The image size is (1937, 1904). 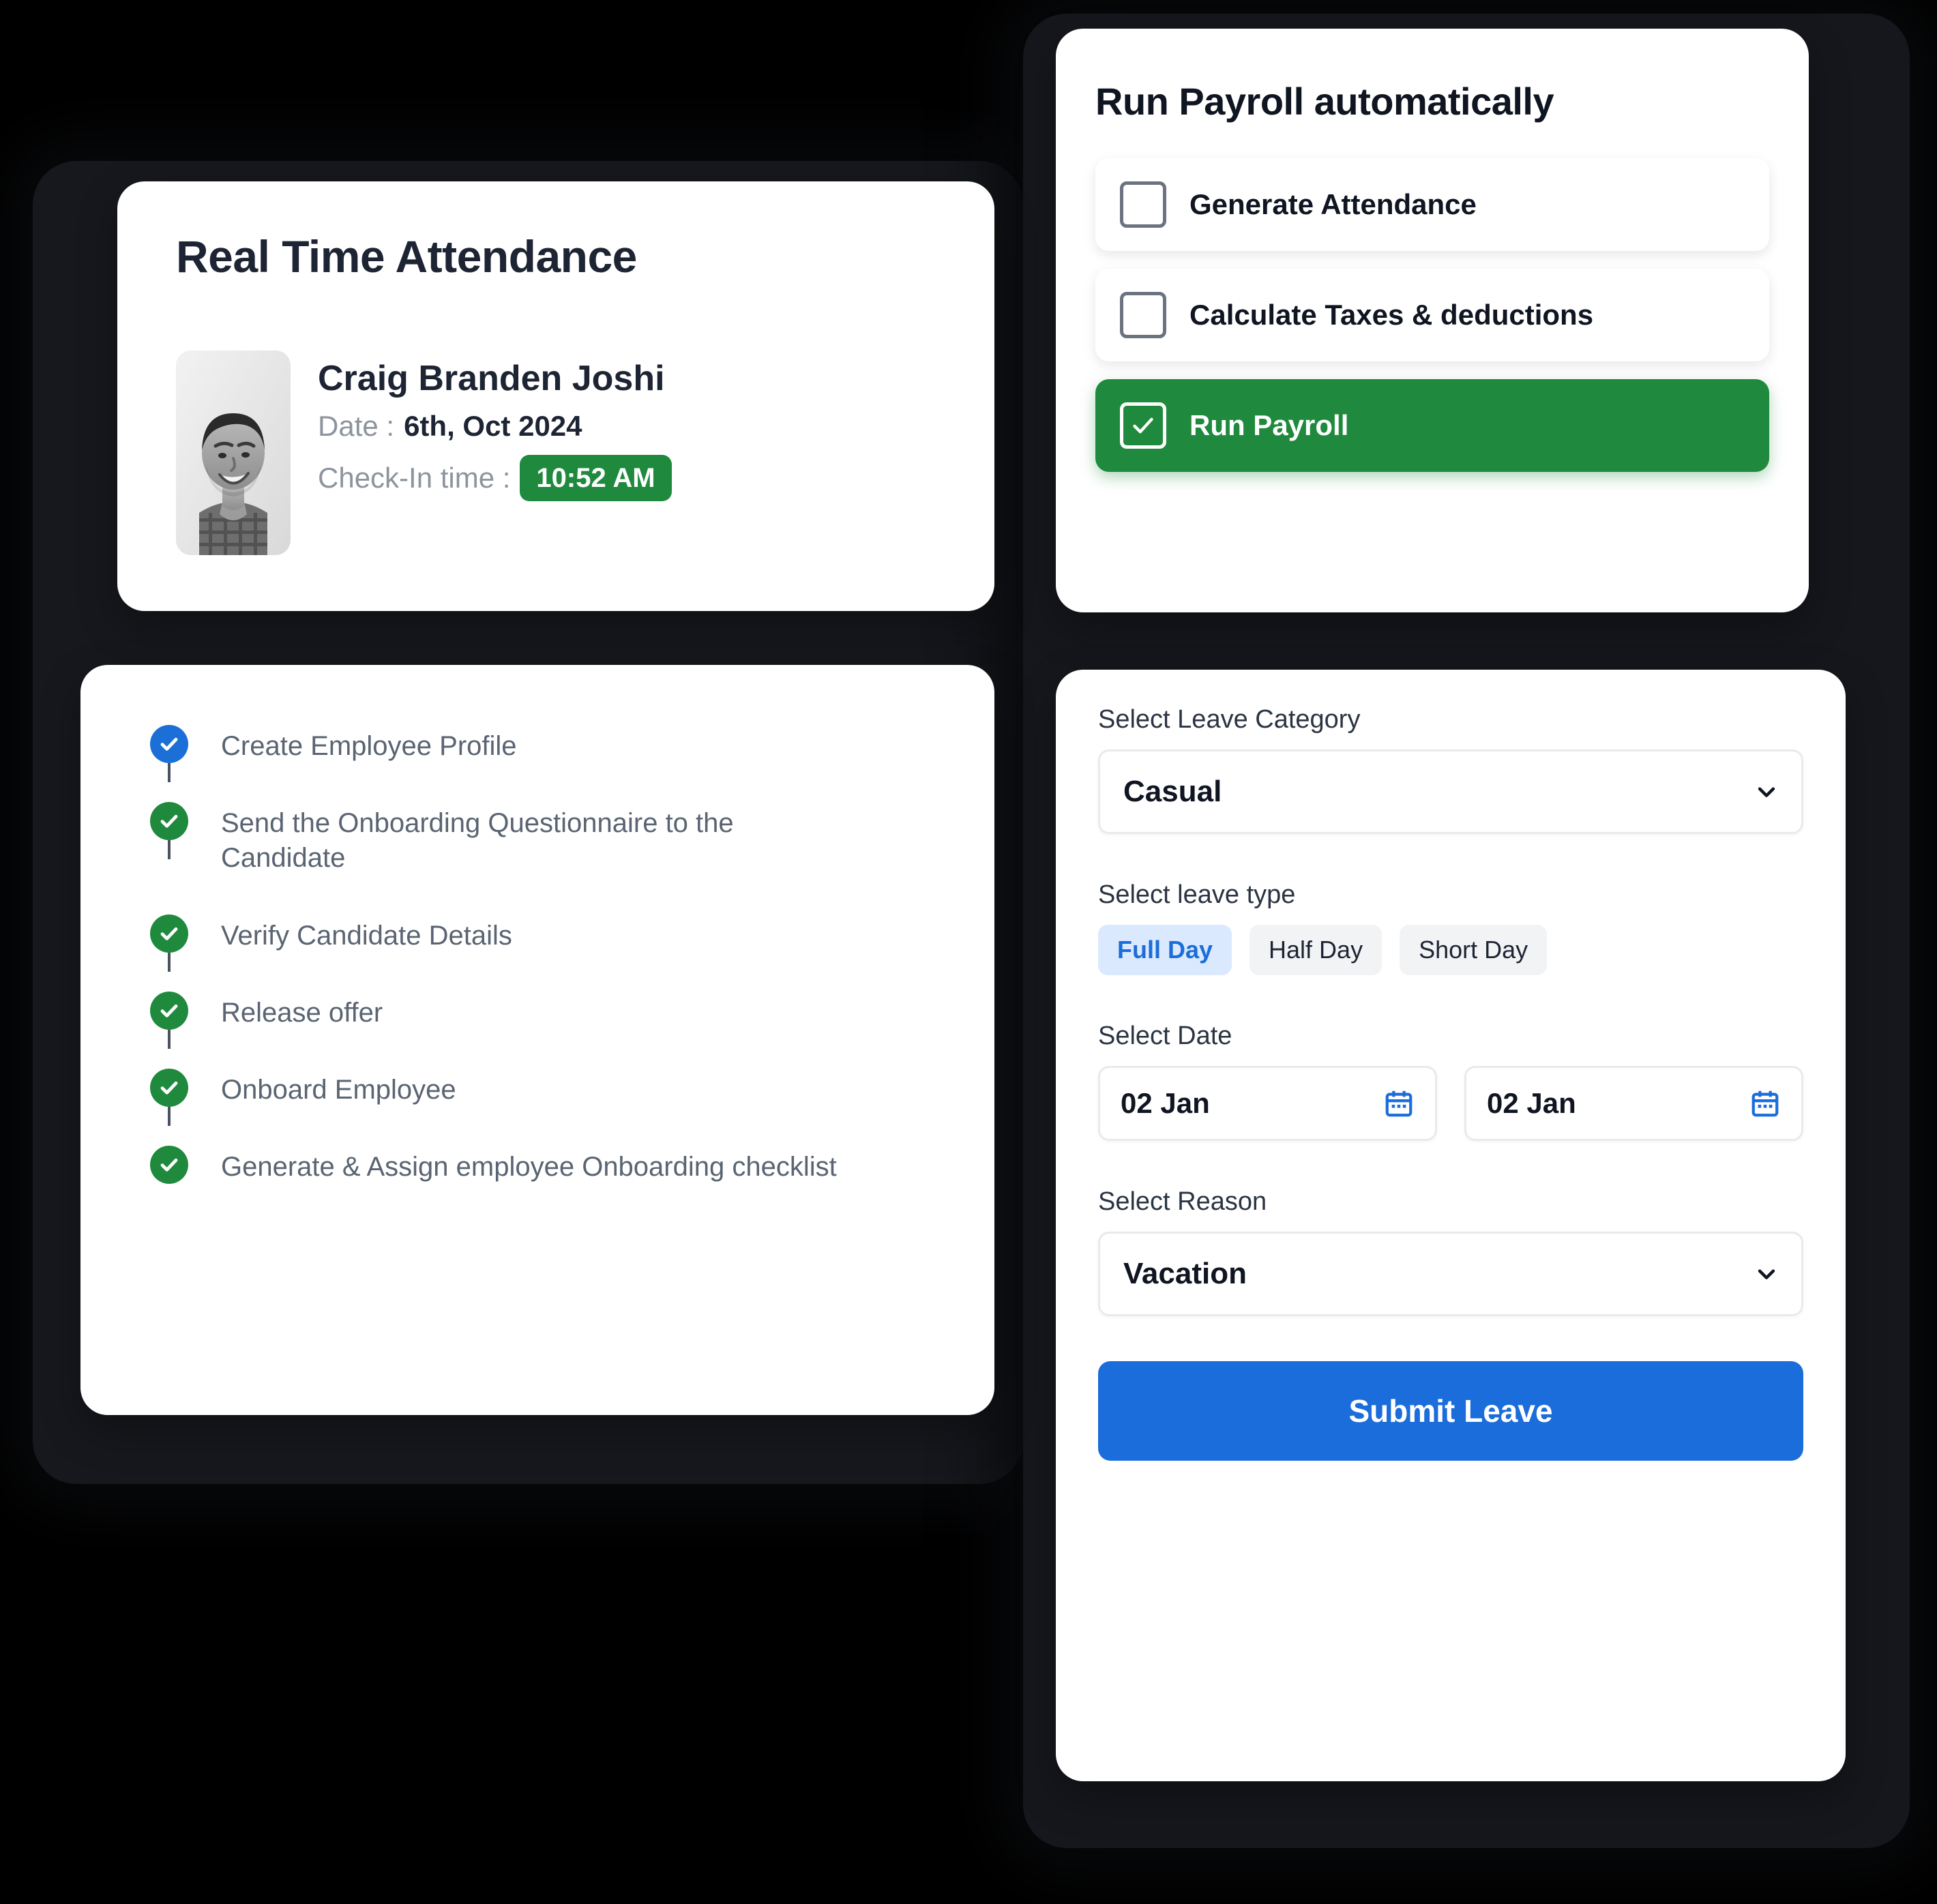 I want to click on date-to-value: 02 Jan, so click(x=1531, y=1103).